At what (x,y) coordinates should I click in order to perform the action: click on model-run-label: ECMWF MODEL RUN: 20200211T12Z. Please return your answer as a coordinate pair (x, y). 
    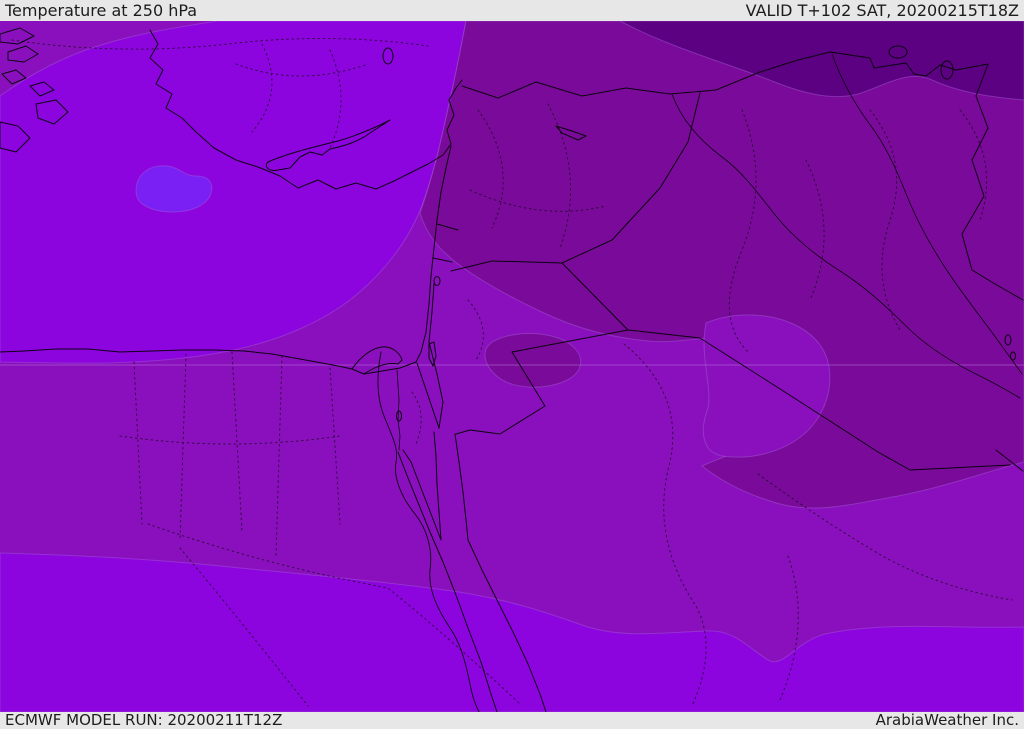
    Looking at the image, I should click on (144, 720).